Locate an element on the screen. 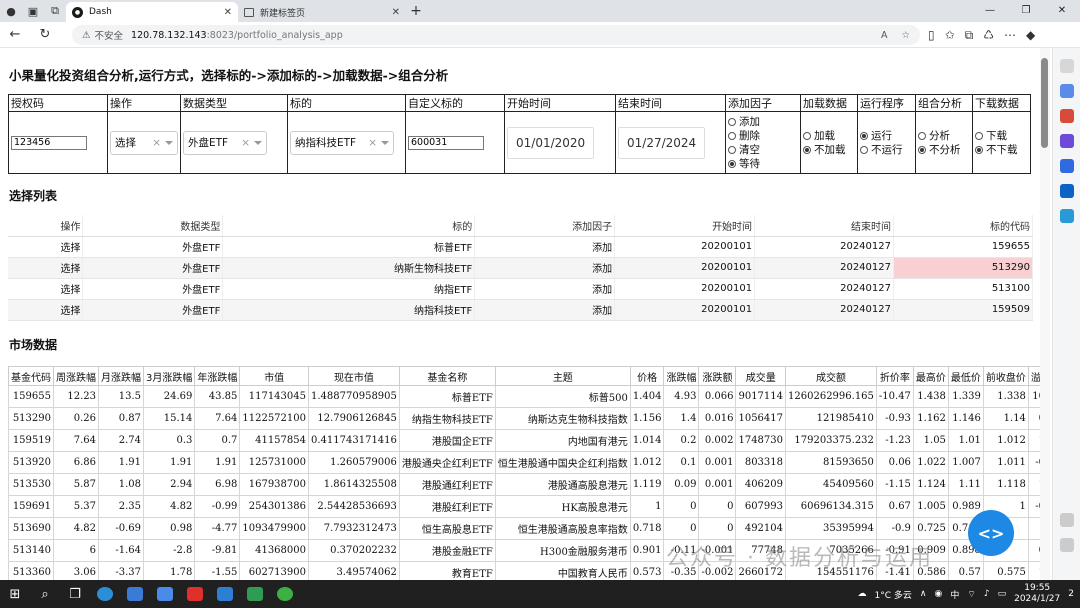 The height and width of the screenshot is (608, 1080). new-tab-button: + is located at coordinates (416, 12).